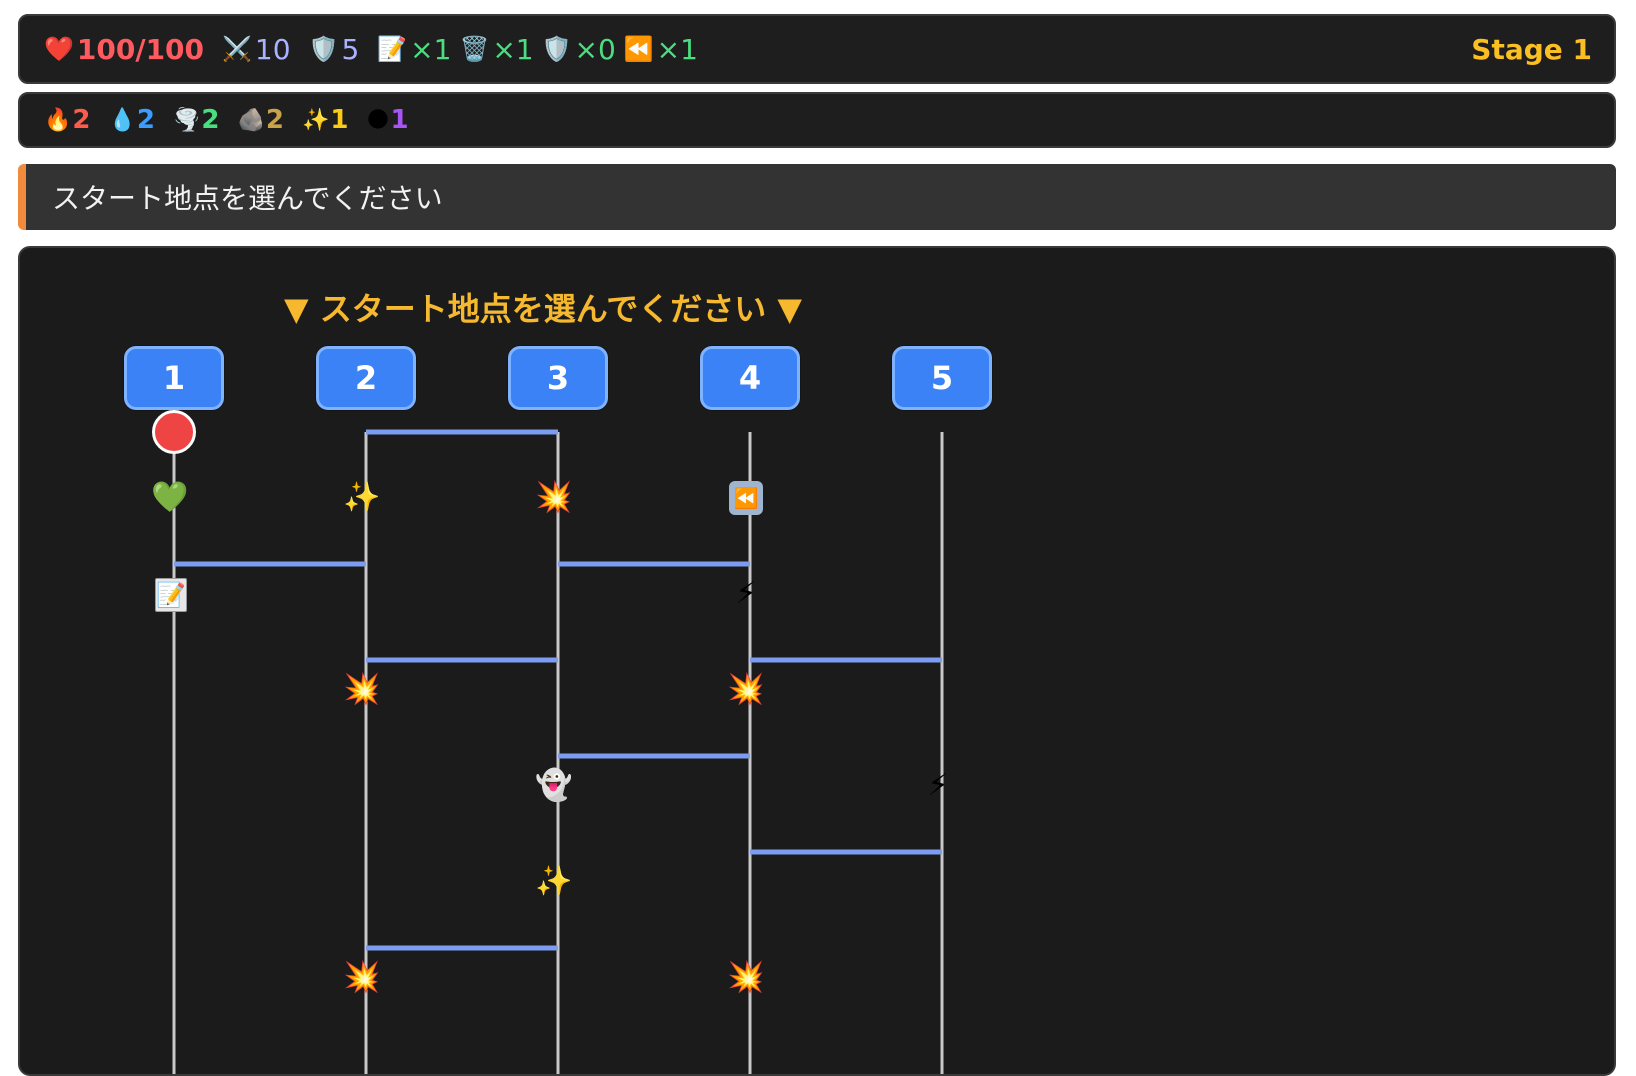 The height and width of the screenshot is (1076, 1636). What do you see at coordinates (378, 120) in the screenshot?
I see `dark-icon: 🌑` at bounding box center [378, 120].